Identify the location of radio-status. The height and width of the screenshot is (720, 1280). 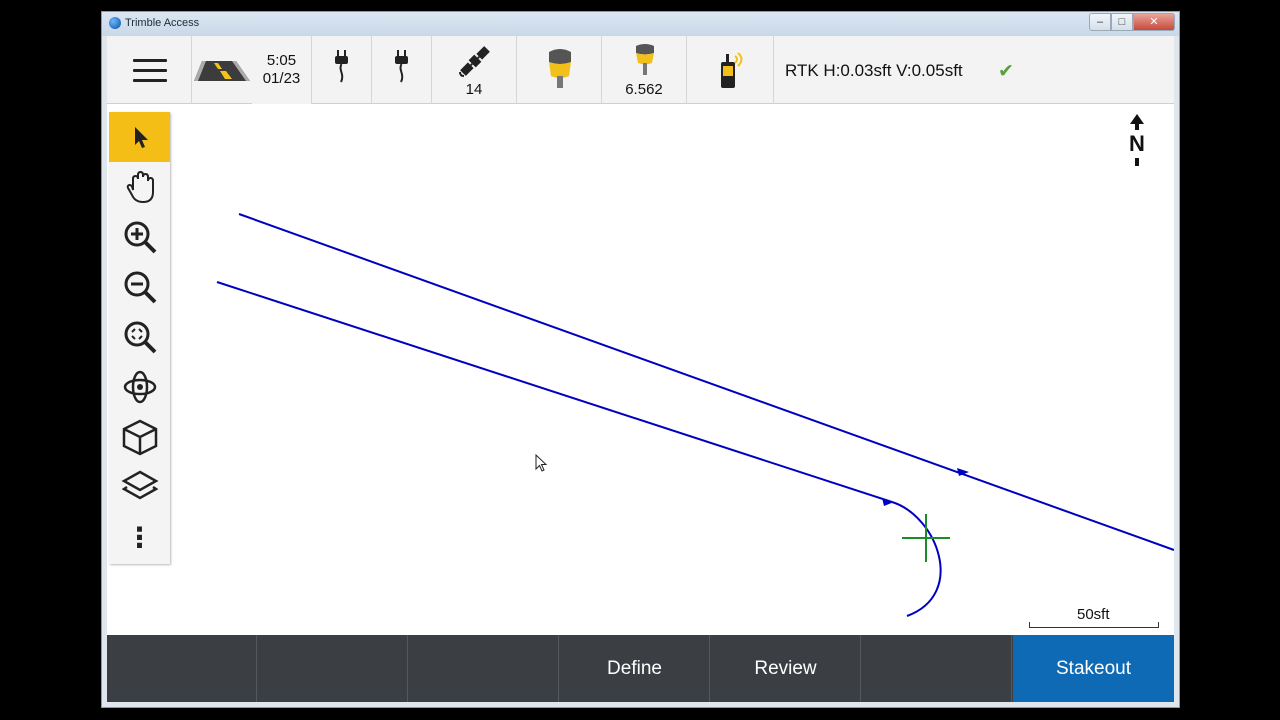
(730, 70).